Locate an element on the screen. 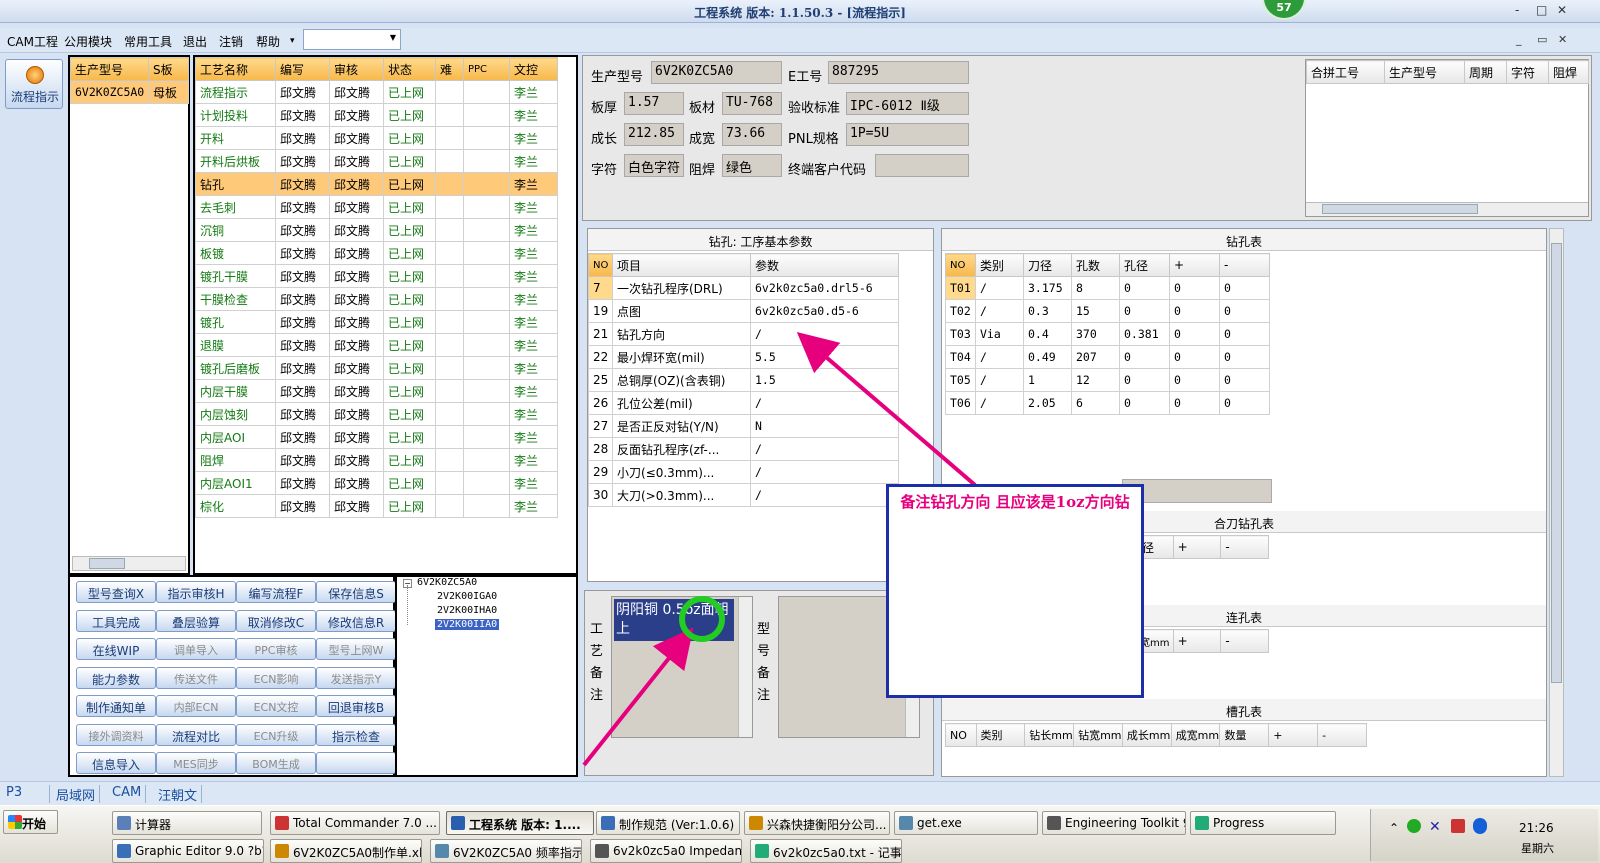  clock: 21:26 is located at coordinates (1536, 828).